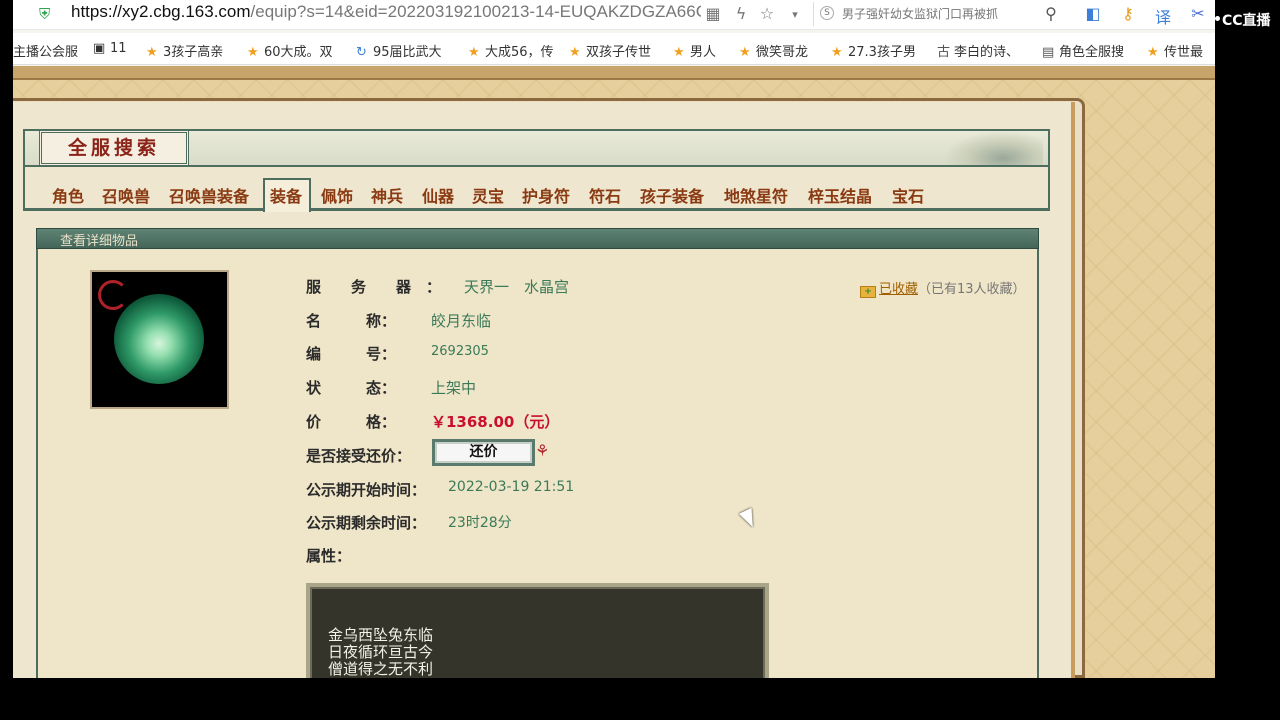 The width and height of the screenshot is (1280, 720). Describe the element at coordinates (672, 195) in the screenshot. I see `tab-child-equipment: 孩子装备` at that location.